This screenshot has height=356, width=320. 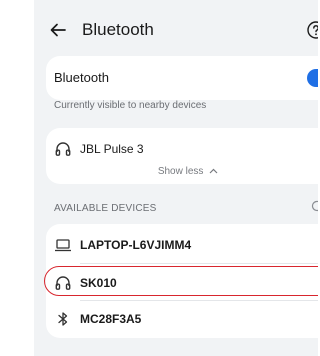 What do you see at coordinates (182, 319) in the screenshot?
I see `available-device-row: MC28F3A5` at bounding box center [182, 319].